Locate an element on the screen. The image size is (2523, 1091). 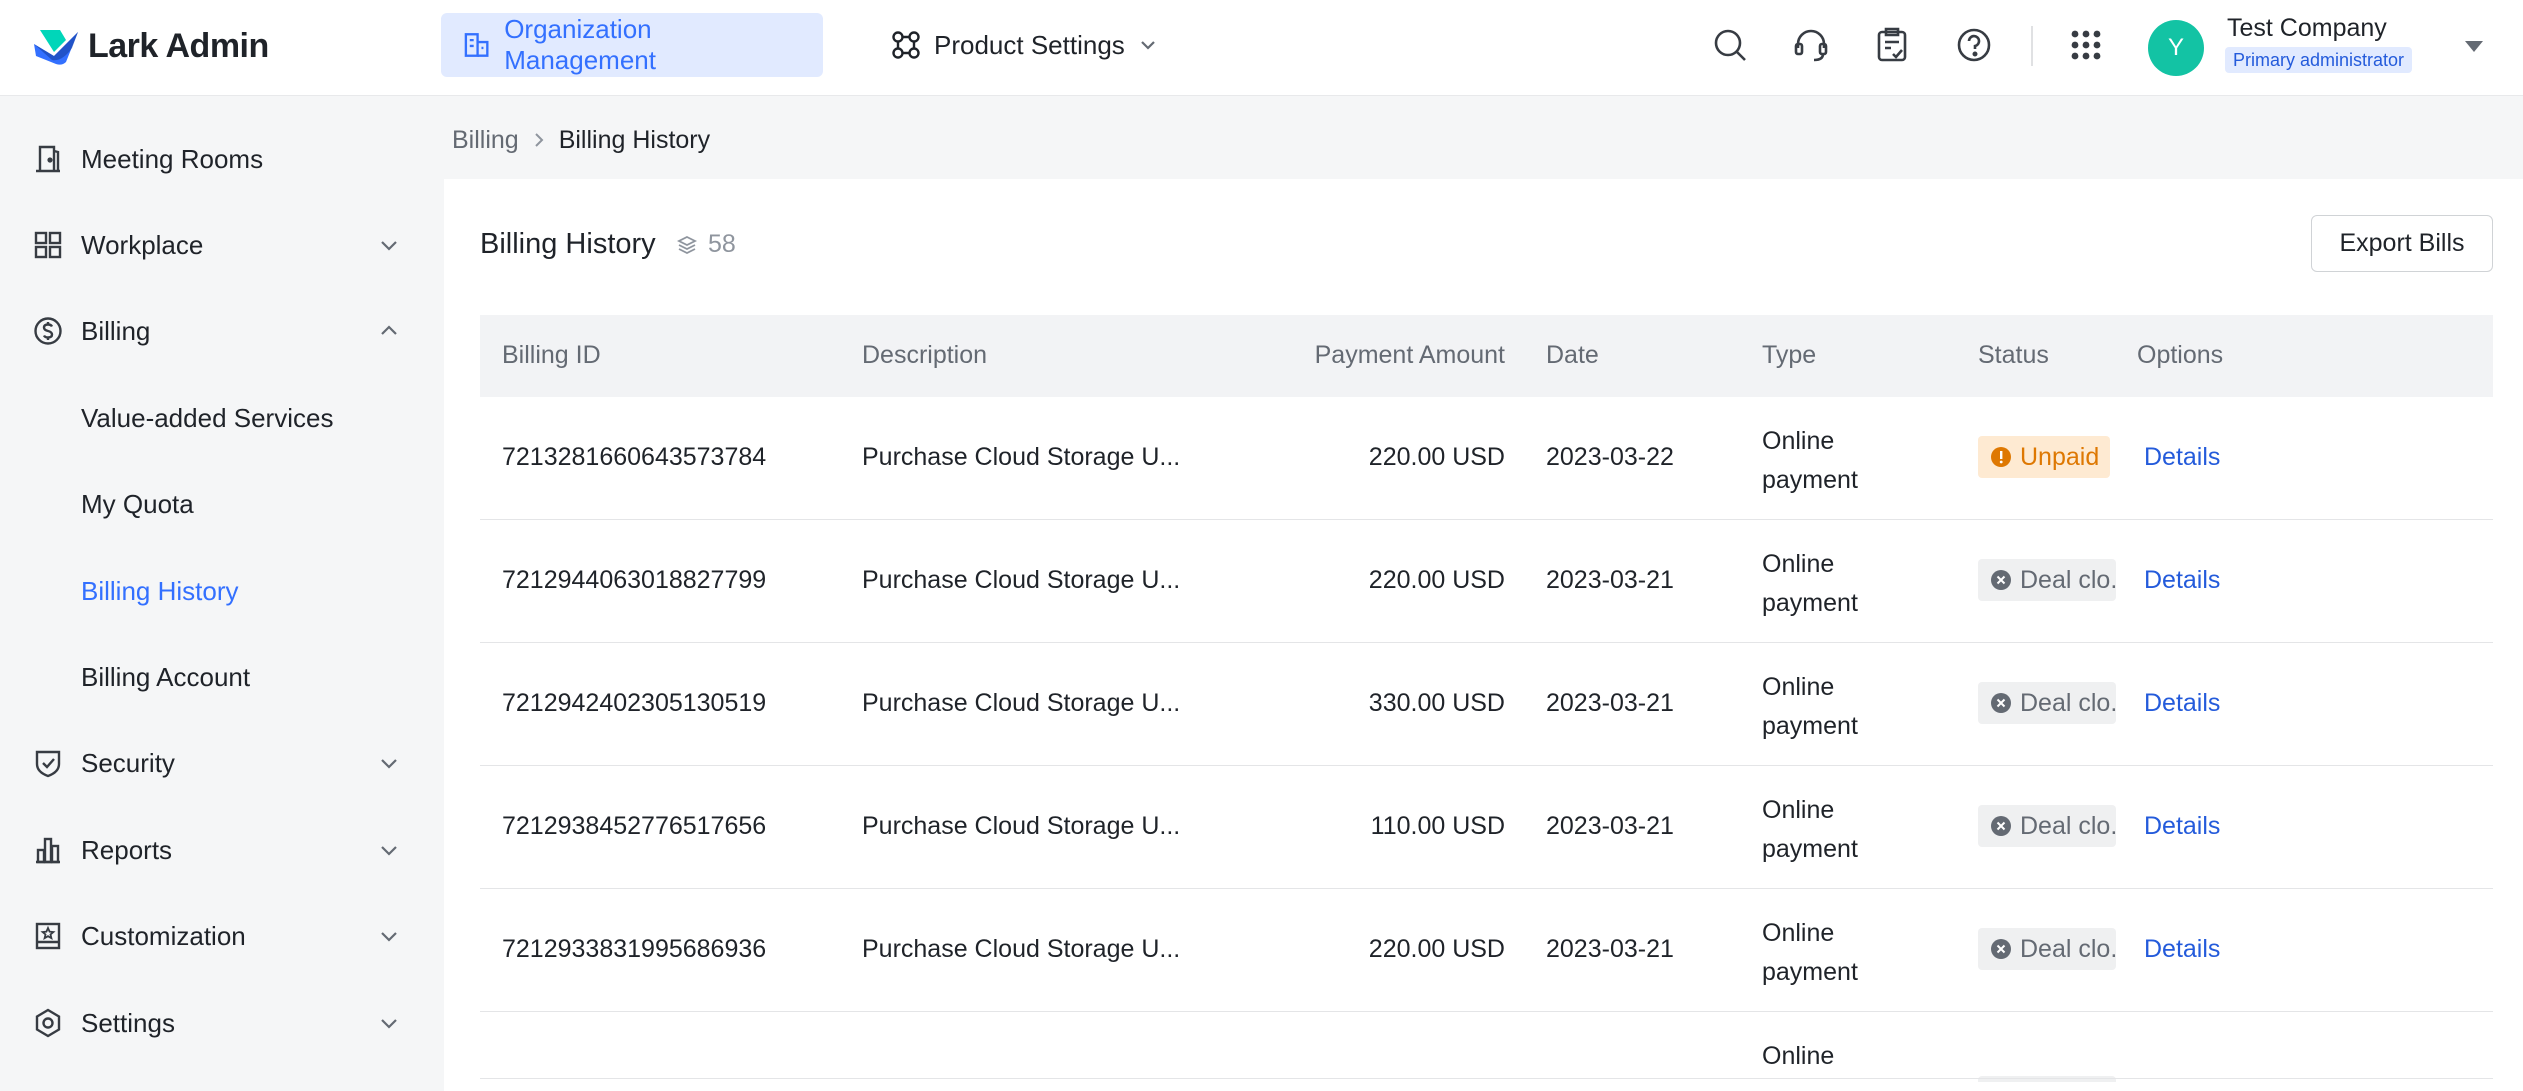
sidebar-item-label: Security is located at coordinates (128, 762).